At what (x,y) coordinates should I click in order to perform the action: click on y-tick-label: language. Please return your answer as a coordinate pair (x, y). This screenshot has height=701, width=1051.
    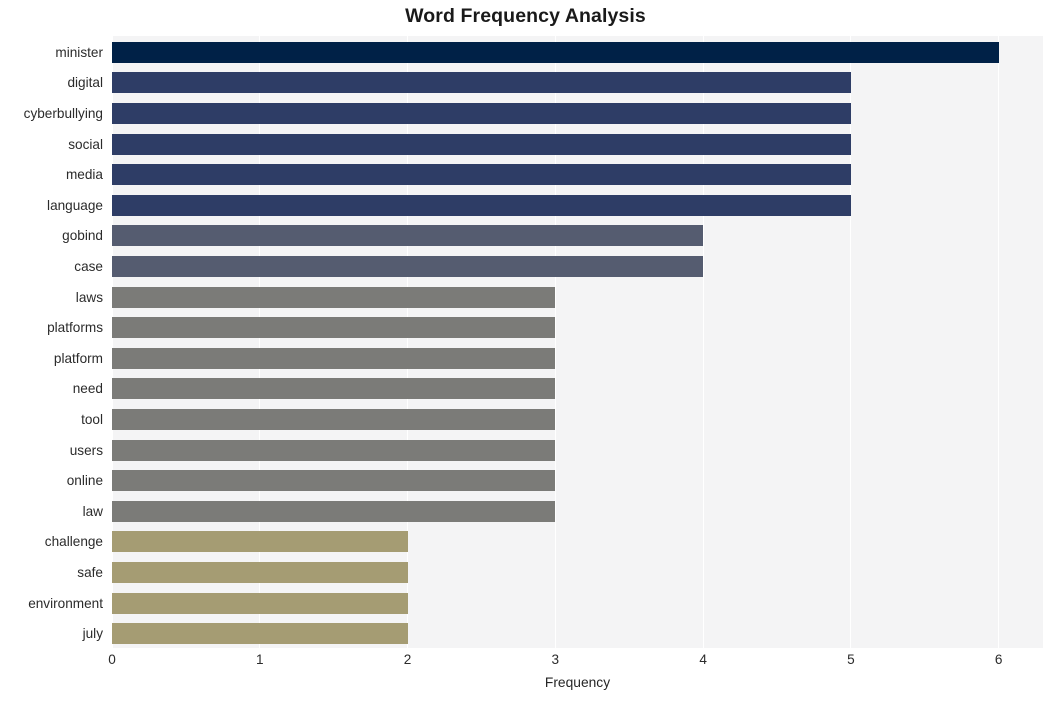
    Looking at the image, I should click on (75, 205).